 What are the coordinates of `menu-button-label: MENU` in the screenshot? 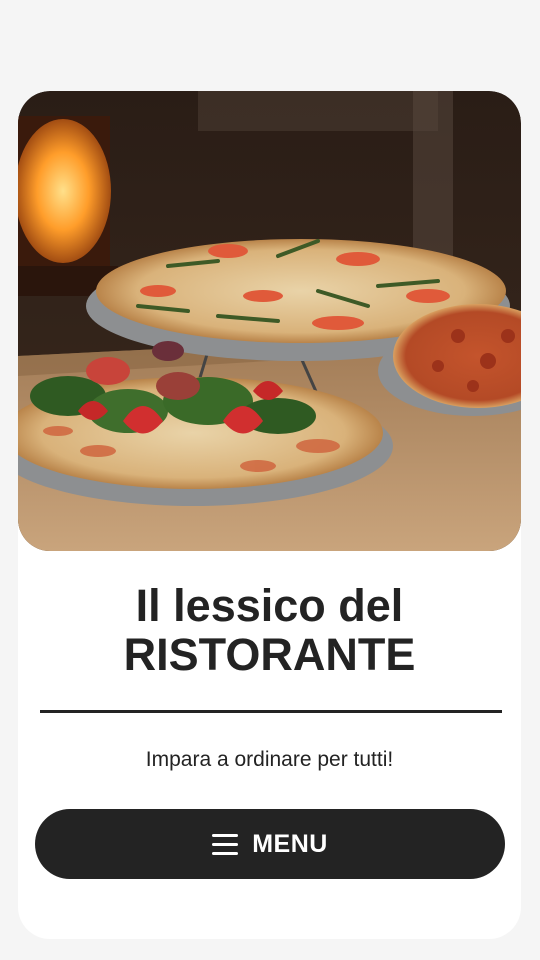 It's located at (290, 843).